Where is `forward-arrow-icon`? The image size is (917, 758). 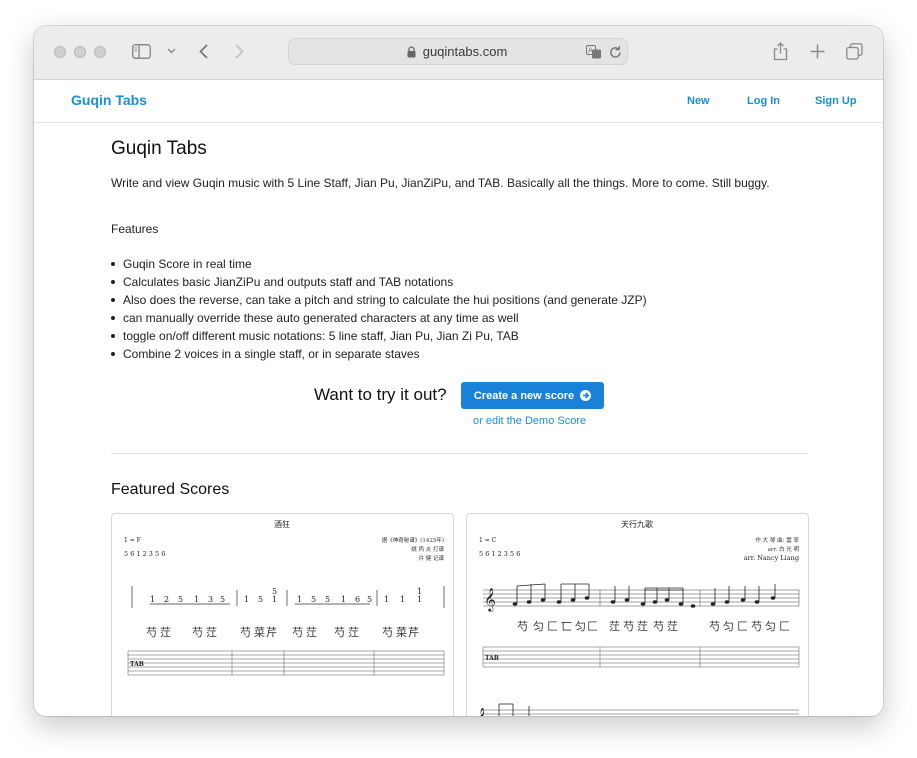
forward-arrow-icon is located at coordinates (239, 51).